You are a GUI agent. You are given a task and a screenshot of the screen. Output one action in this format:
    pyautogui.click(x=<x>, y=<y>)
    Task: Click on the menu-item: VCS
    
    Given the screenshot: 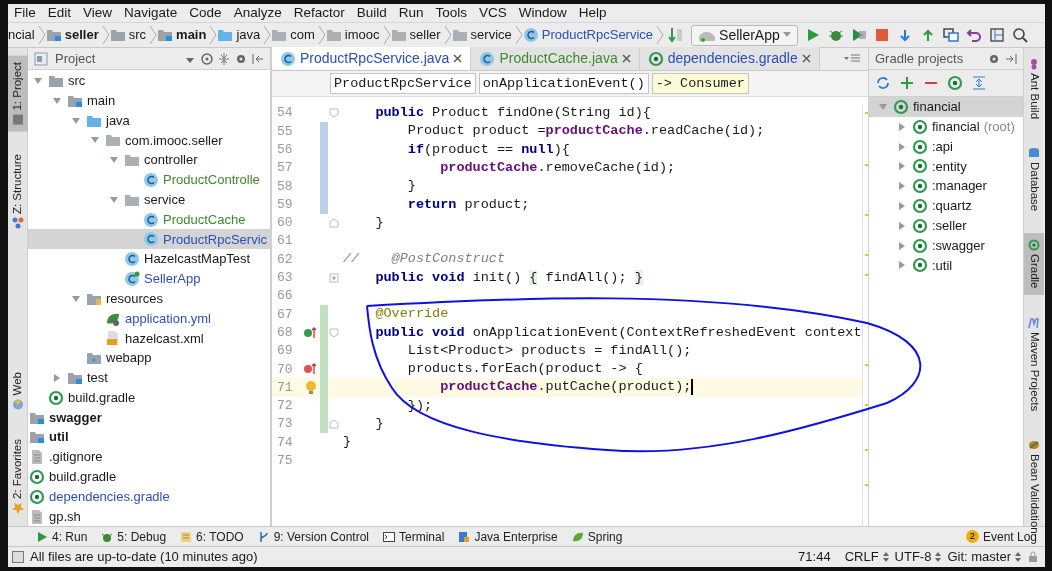 What is the action you would take?
    pyautogui.click(x=493, y=13)
    